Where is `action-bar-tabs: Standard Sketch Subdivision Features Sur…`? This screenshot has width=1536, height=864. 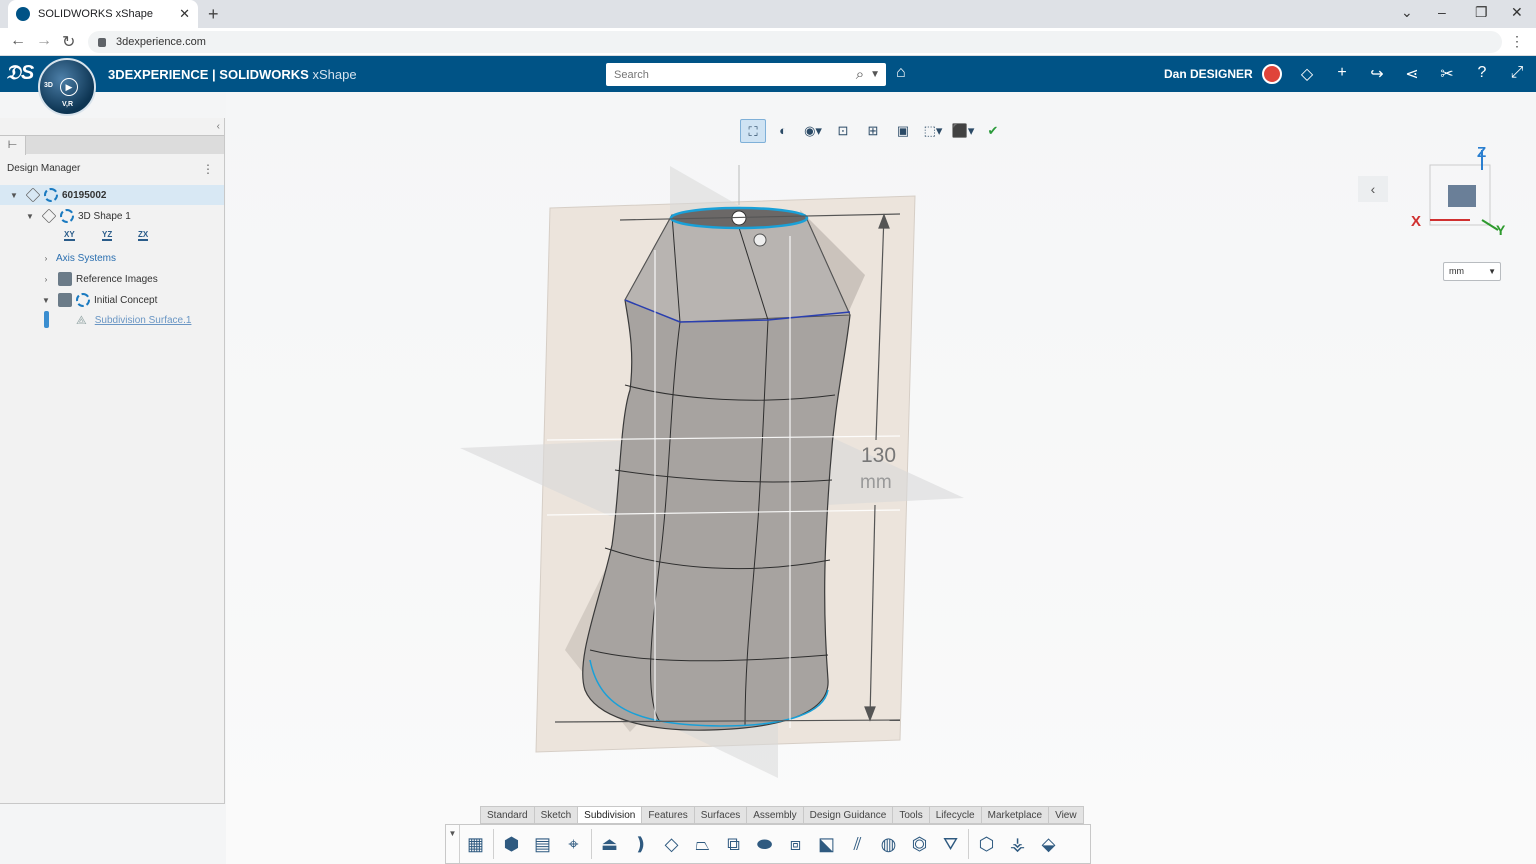
action-bar-tabs: Standard Sketch Subdivision Features Sur… is located at coordinates (782, 815).